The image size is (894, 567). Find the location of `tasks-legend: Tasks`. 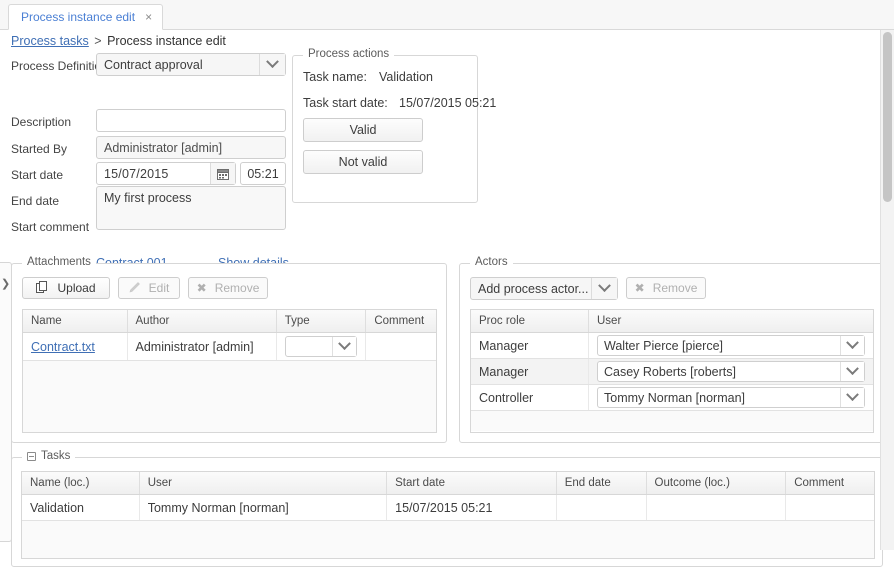

tasks-legend: Tasks is located at coordinates (56, 456).